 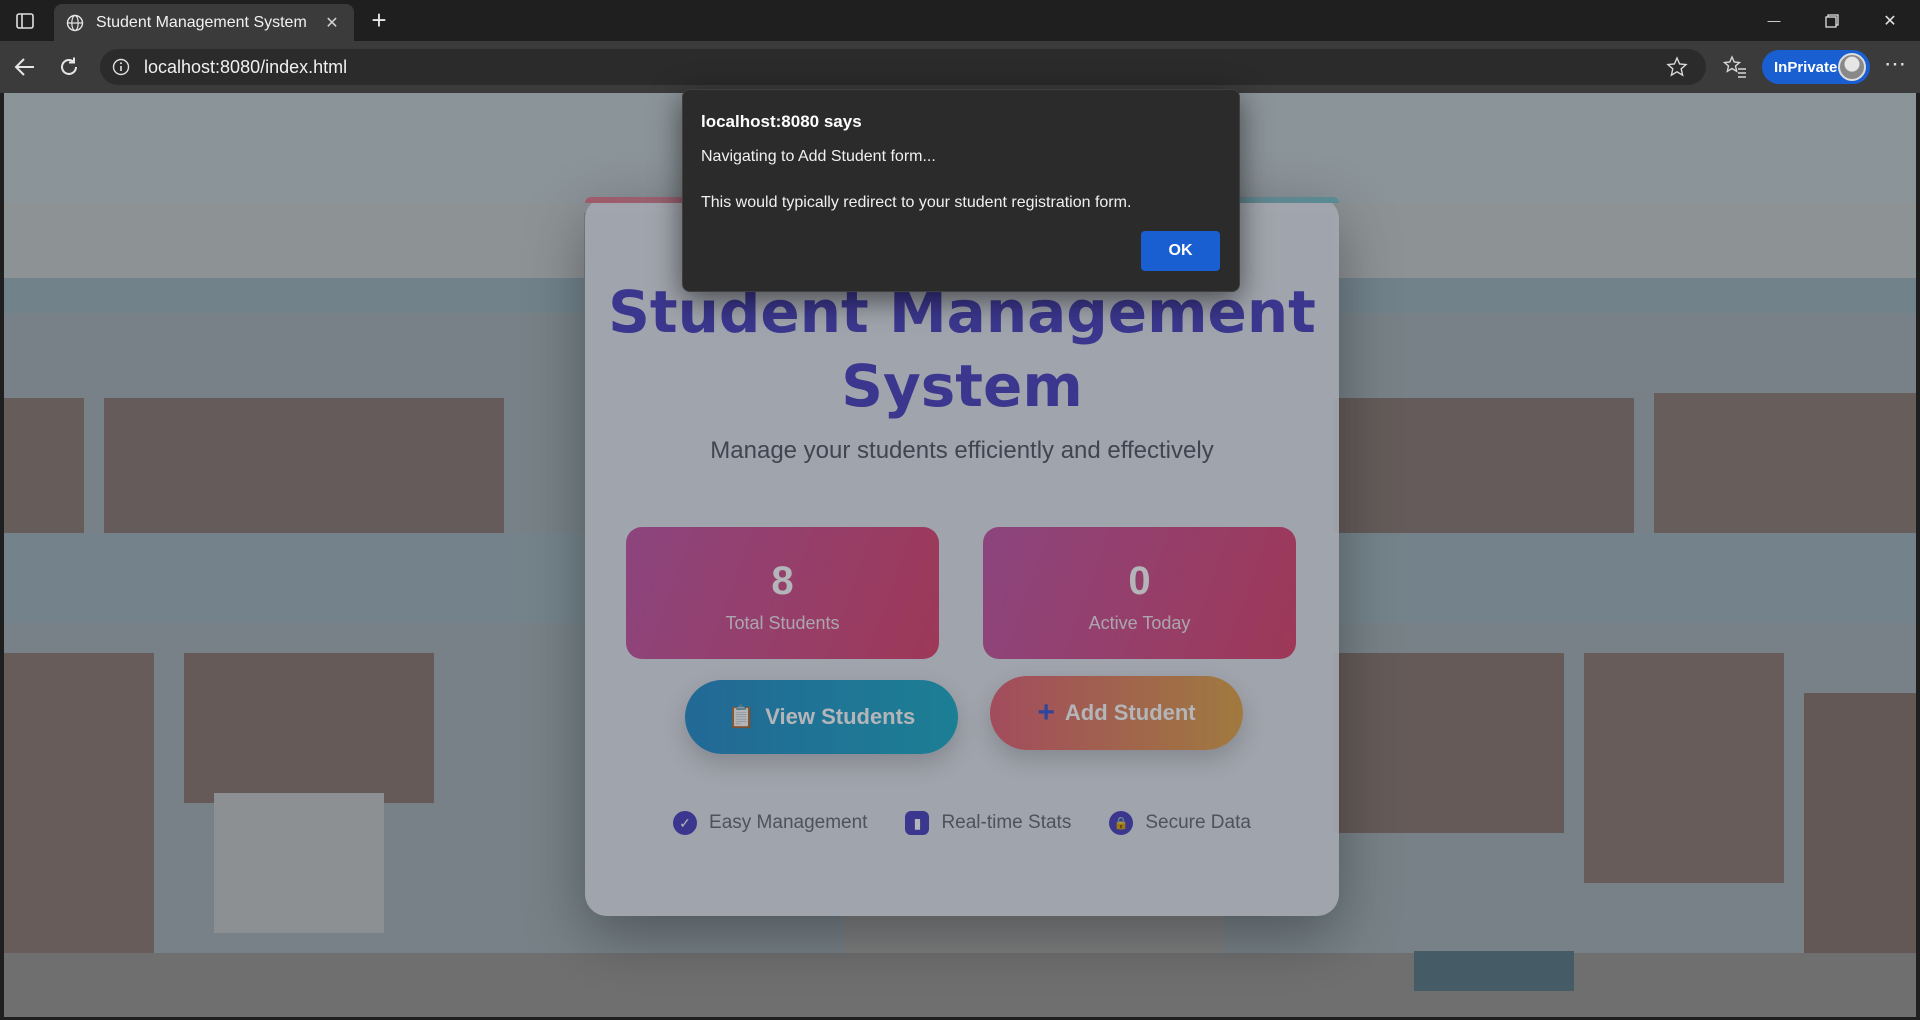 I want to click on new-tab-button: +, so click(x=379, y=21).